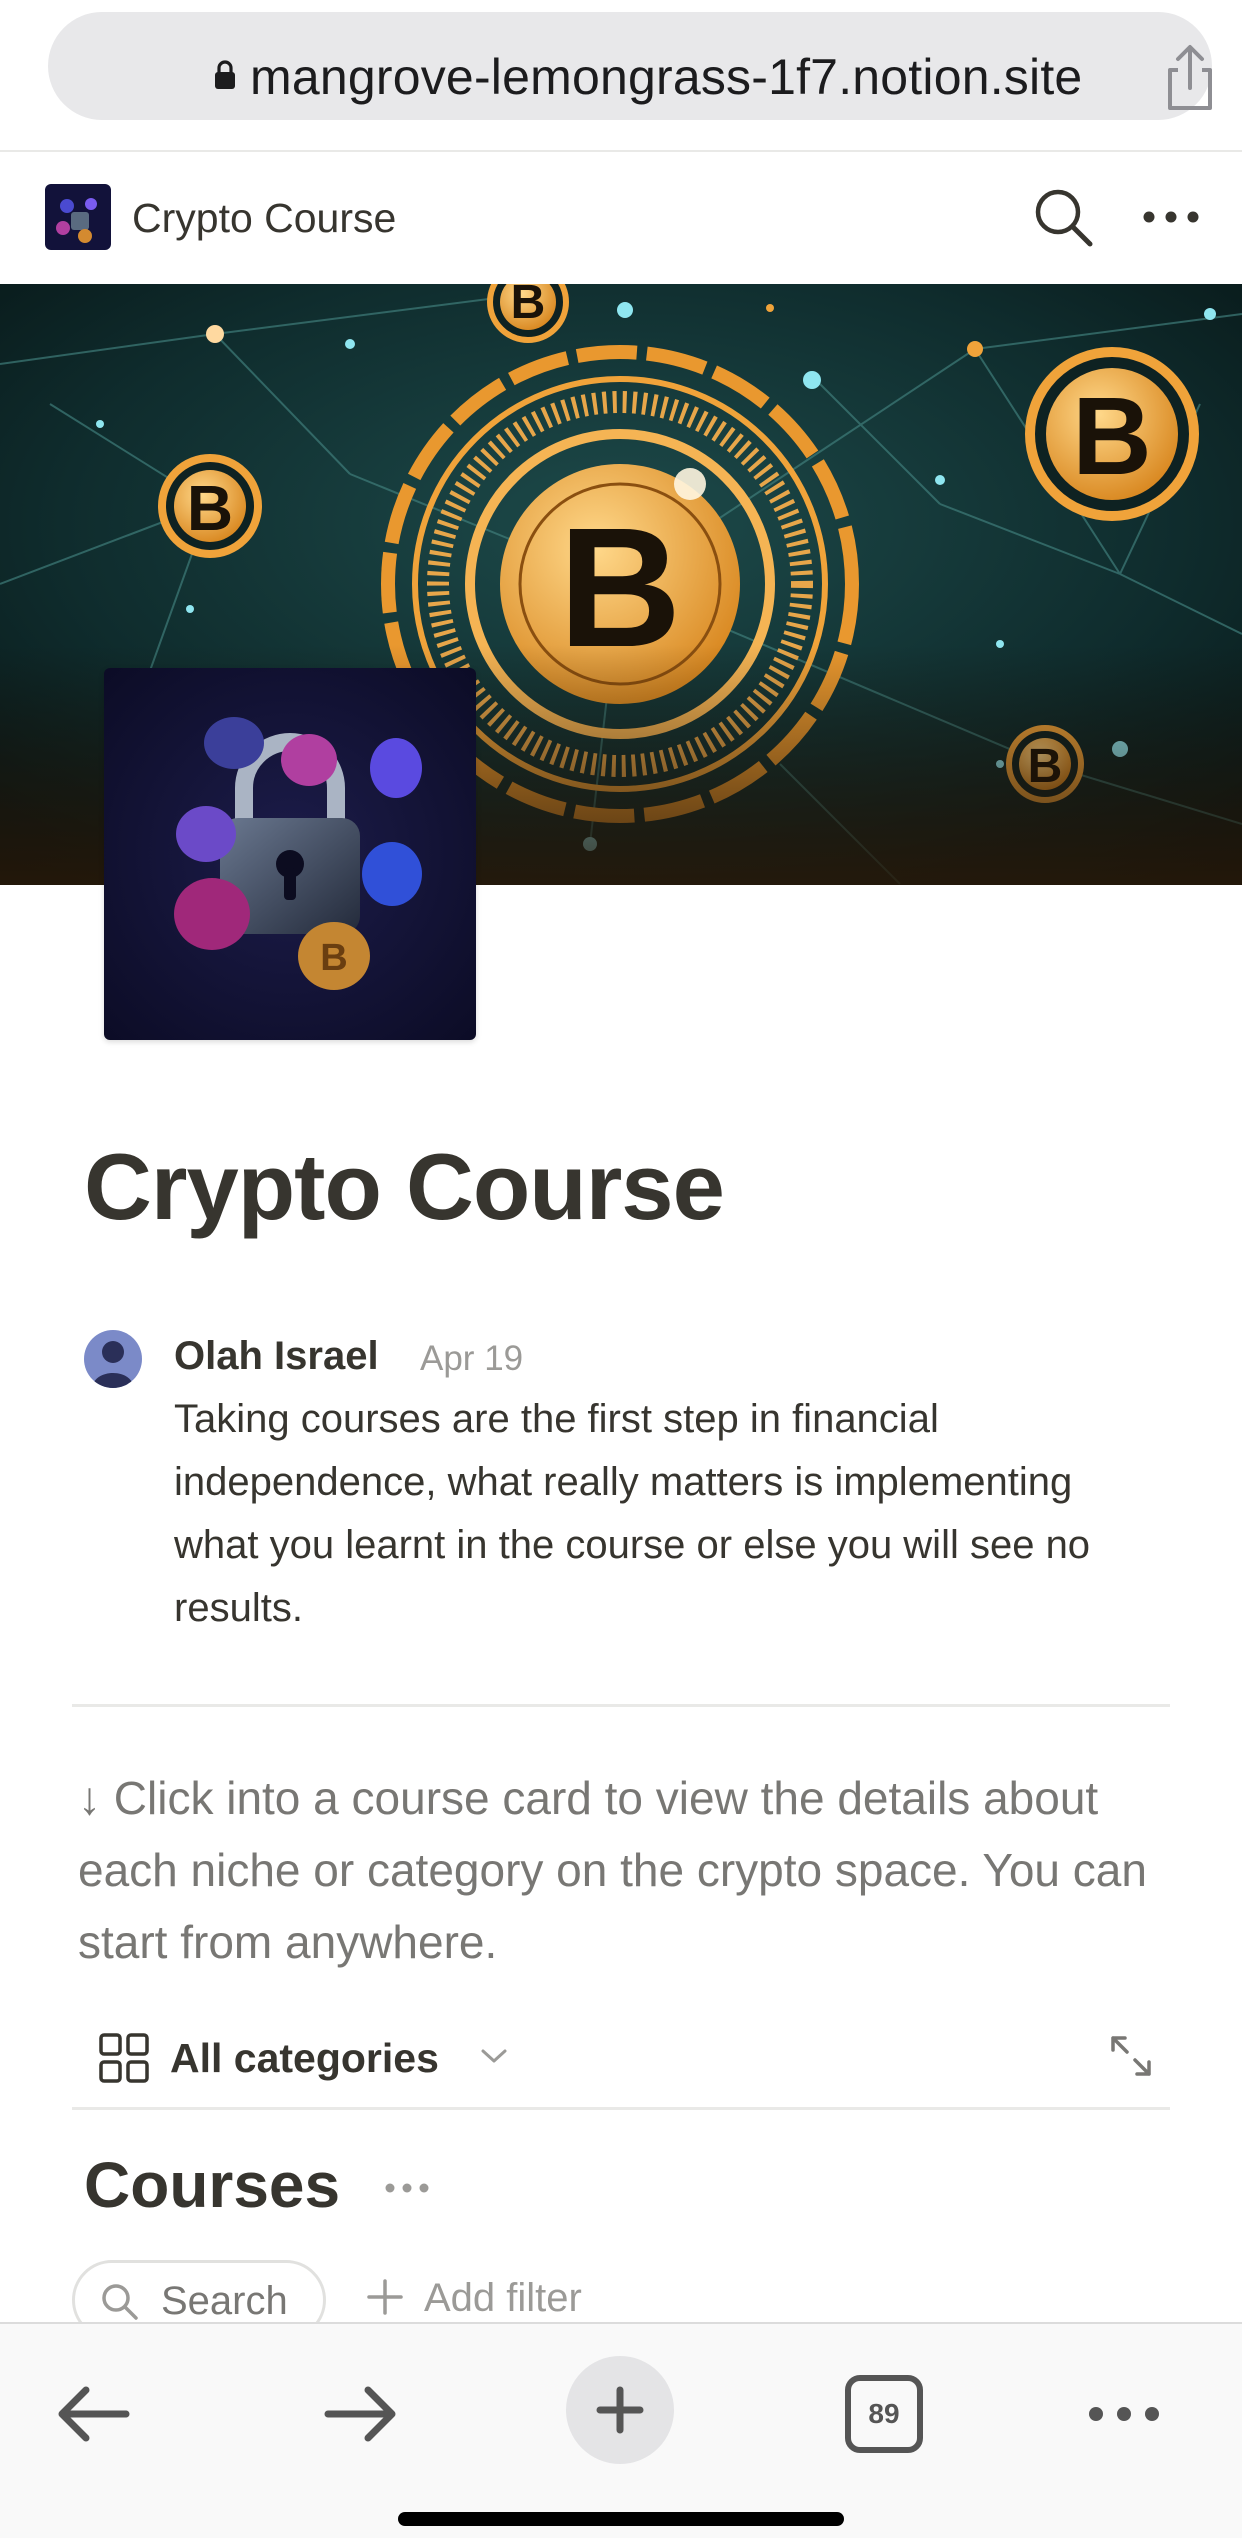  What do you see at coordinates (360, 2414) in the screenshot?
I see `forward-arrow-icon` at bounding box center [360, 2414].